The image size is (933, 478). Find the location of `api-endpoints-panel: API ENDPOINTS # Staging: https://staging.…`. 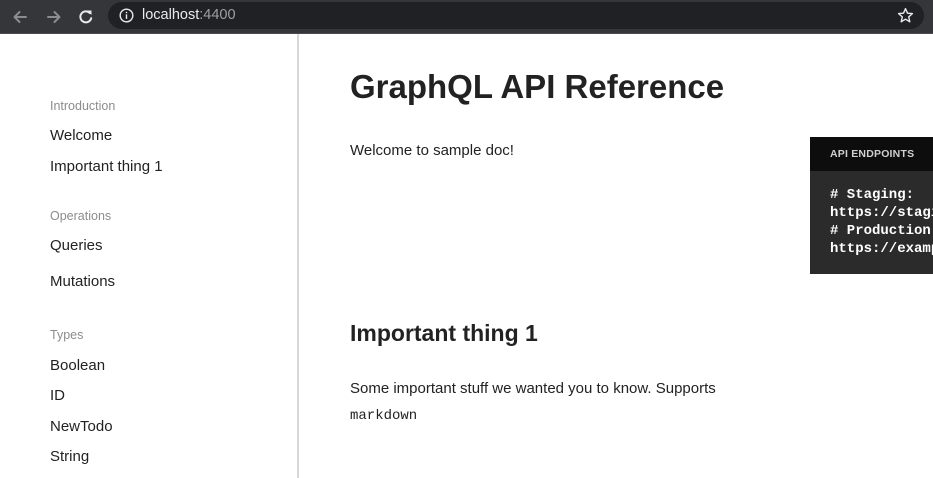

api-endpoints-panel: API ENDPOINTS # Staging: https://staging.… is located at coordinates (871, 205).